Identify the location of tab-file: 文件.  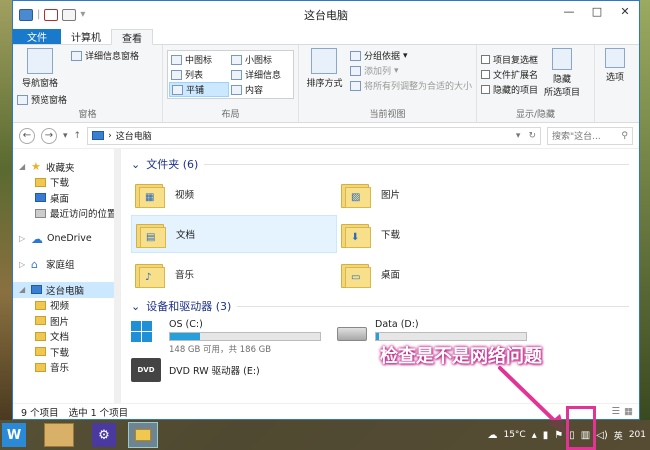
(37, 36).